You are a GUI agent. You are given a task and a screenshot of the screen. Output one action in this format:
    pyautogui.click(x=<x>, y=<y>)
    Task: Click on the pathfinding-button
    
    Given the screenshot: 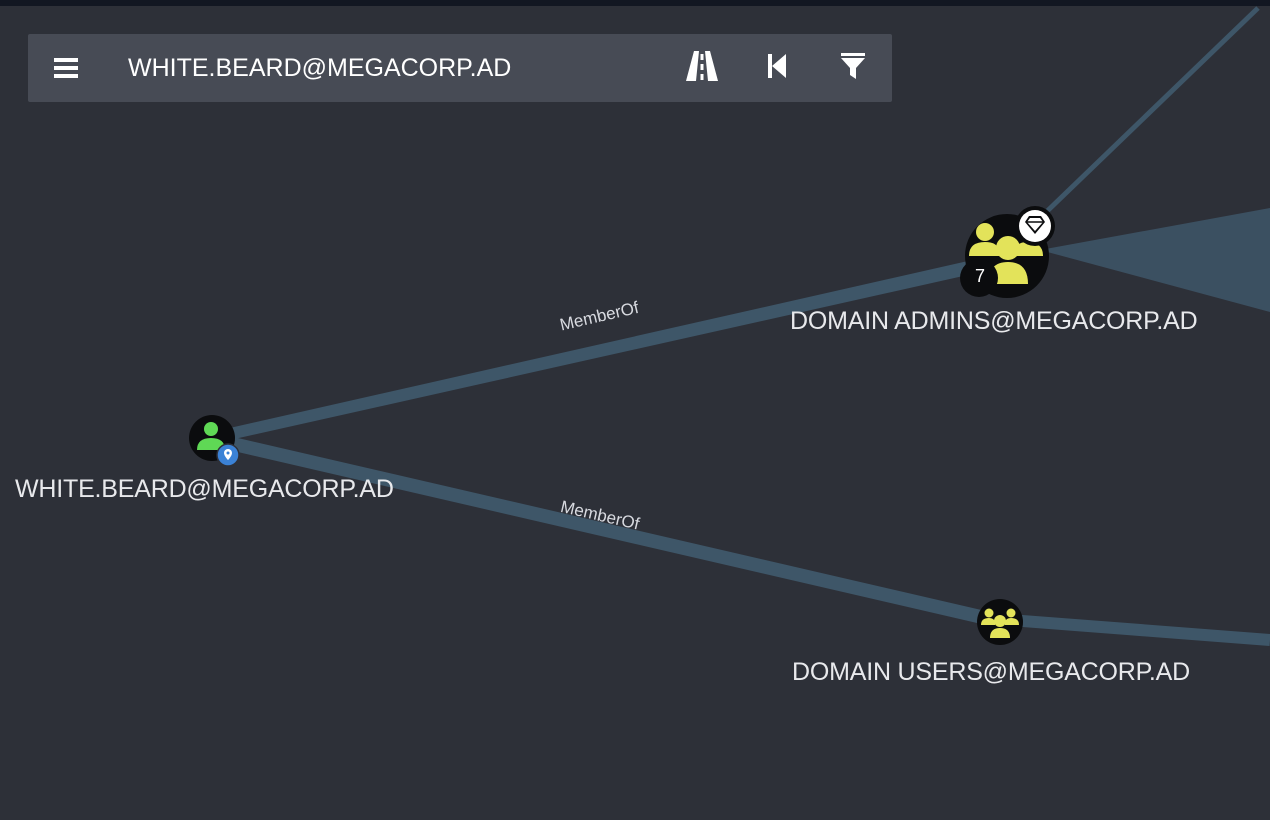 What is the action you would take?
    pyautogui.click(x=702, y=66)
    